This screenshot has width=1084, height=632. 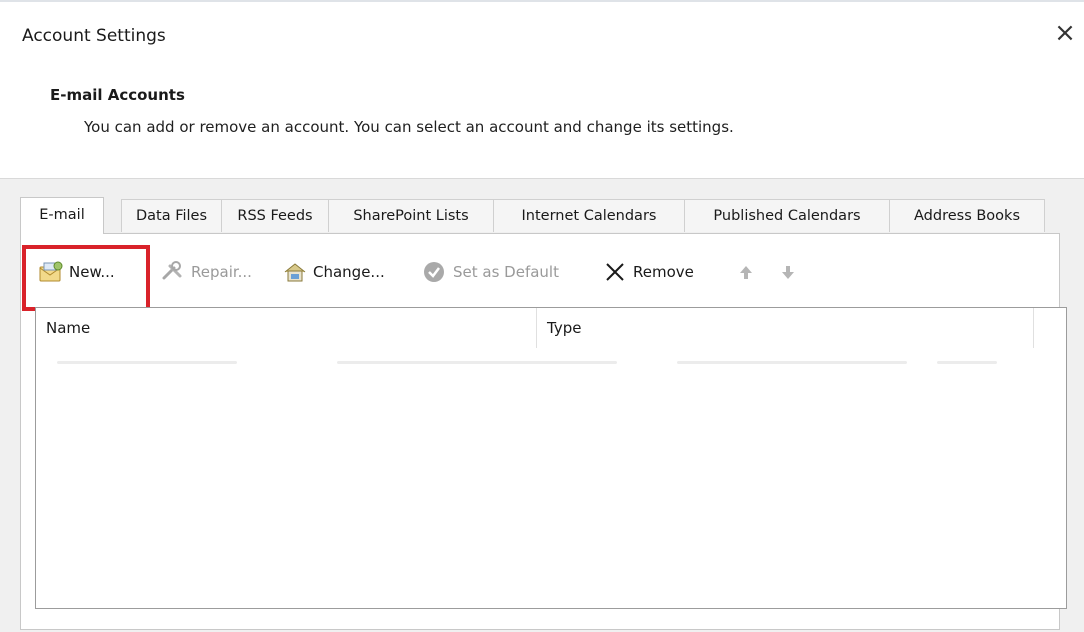 What do you see at coordinates (787, 215) in the screenshot?
I see `tab-published-calendars: Published Calendars` at bounding box center [787, 215].